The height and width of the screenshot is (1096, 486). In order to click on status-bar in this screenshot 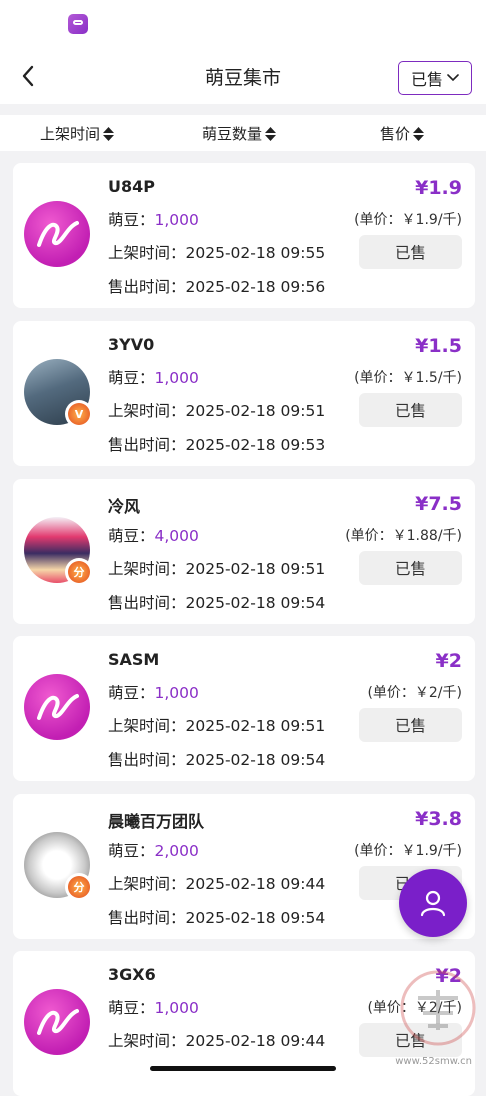, I will do `click(243, 24)`.